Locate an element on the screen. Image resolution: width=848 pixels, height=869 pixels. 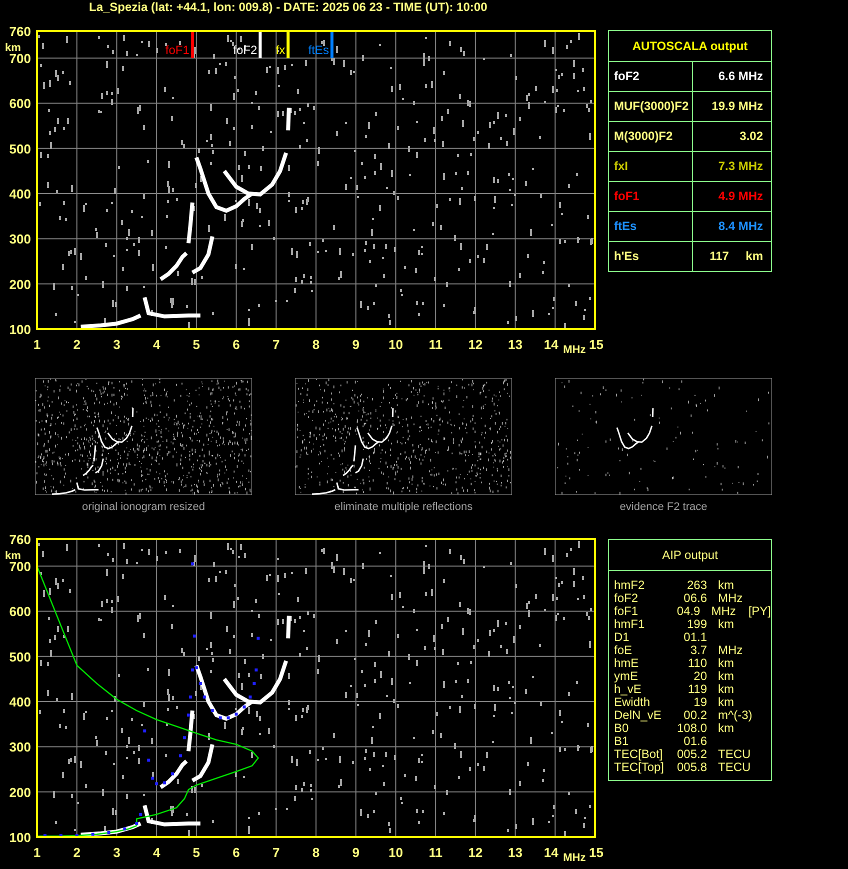
parameter-value: 01.1 is located at coordinates (694, 637).